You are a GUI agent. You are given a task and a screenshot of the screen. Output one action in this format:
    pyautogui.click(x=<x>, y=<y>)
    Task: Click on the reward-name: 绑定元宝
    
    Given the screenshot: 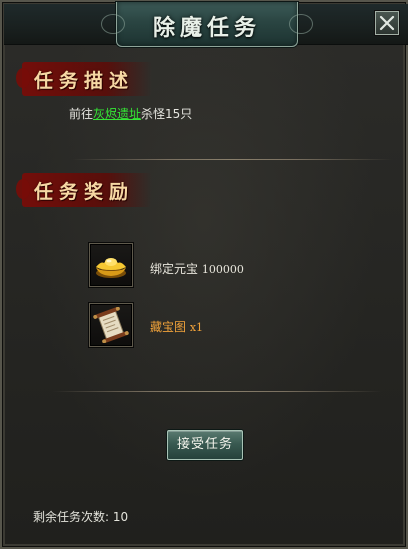 What is the action you would take?
    pyautogui.click(x=174, y=269)
    